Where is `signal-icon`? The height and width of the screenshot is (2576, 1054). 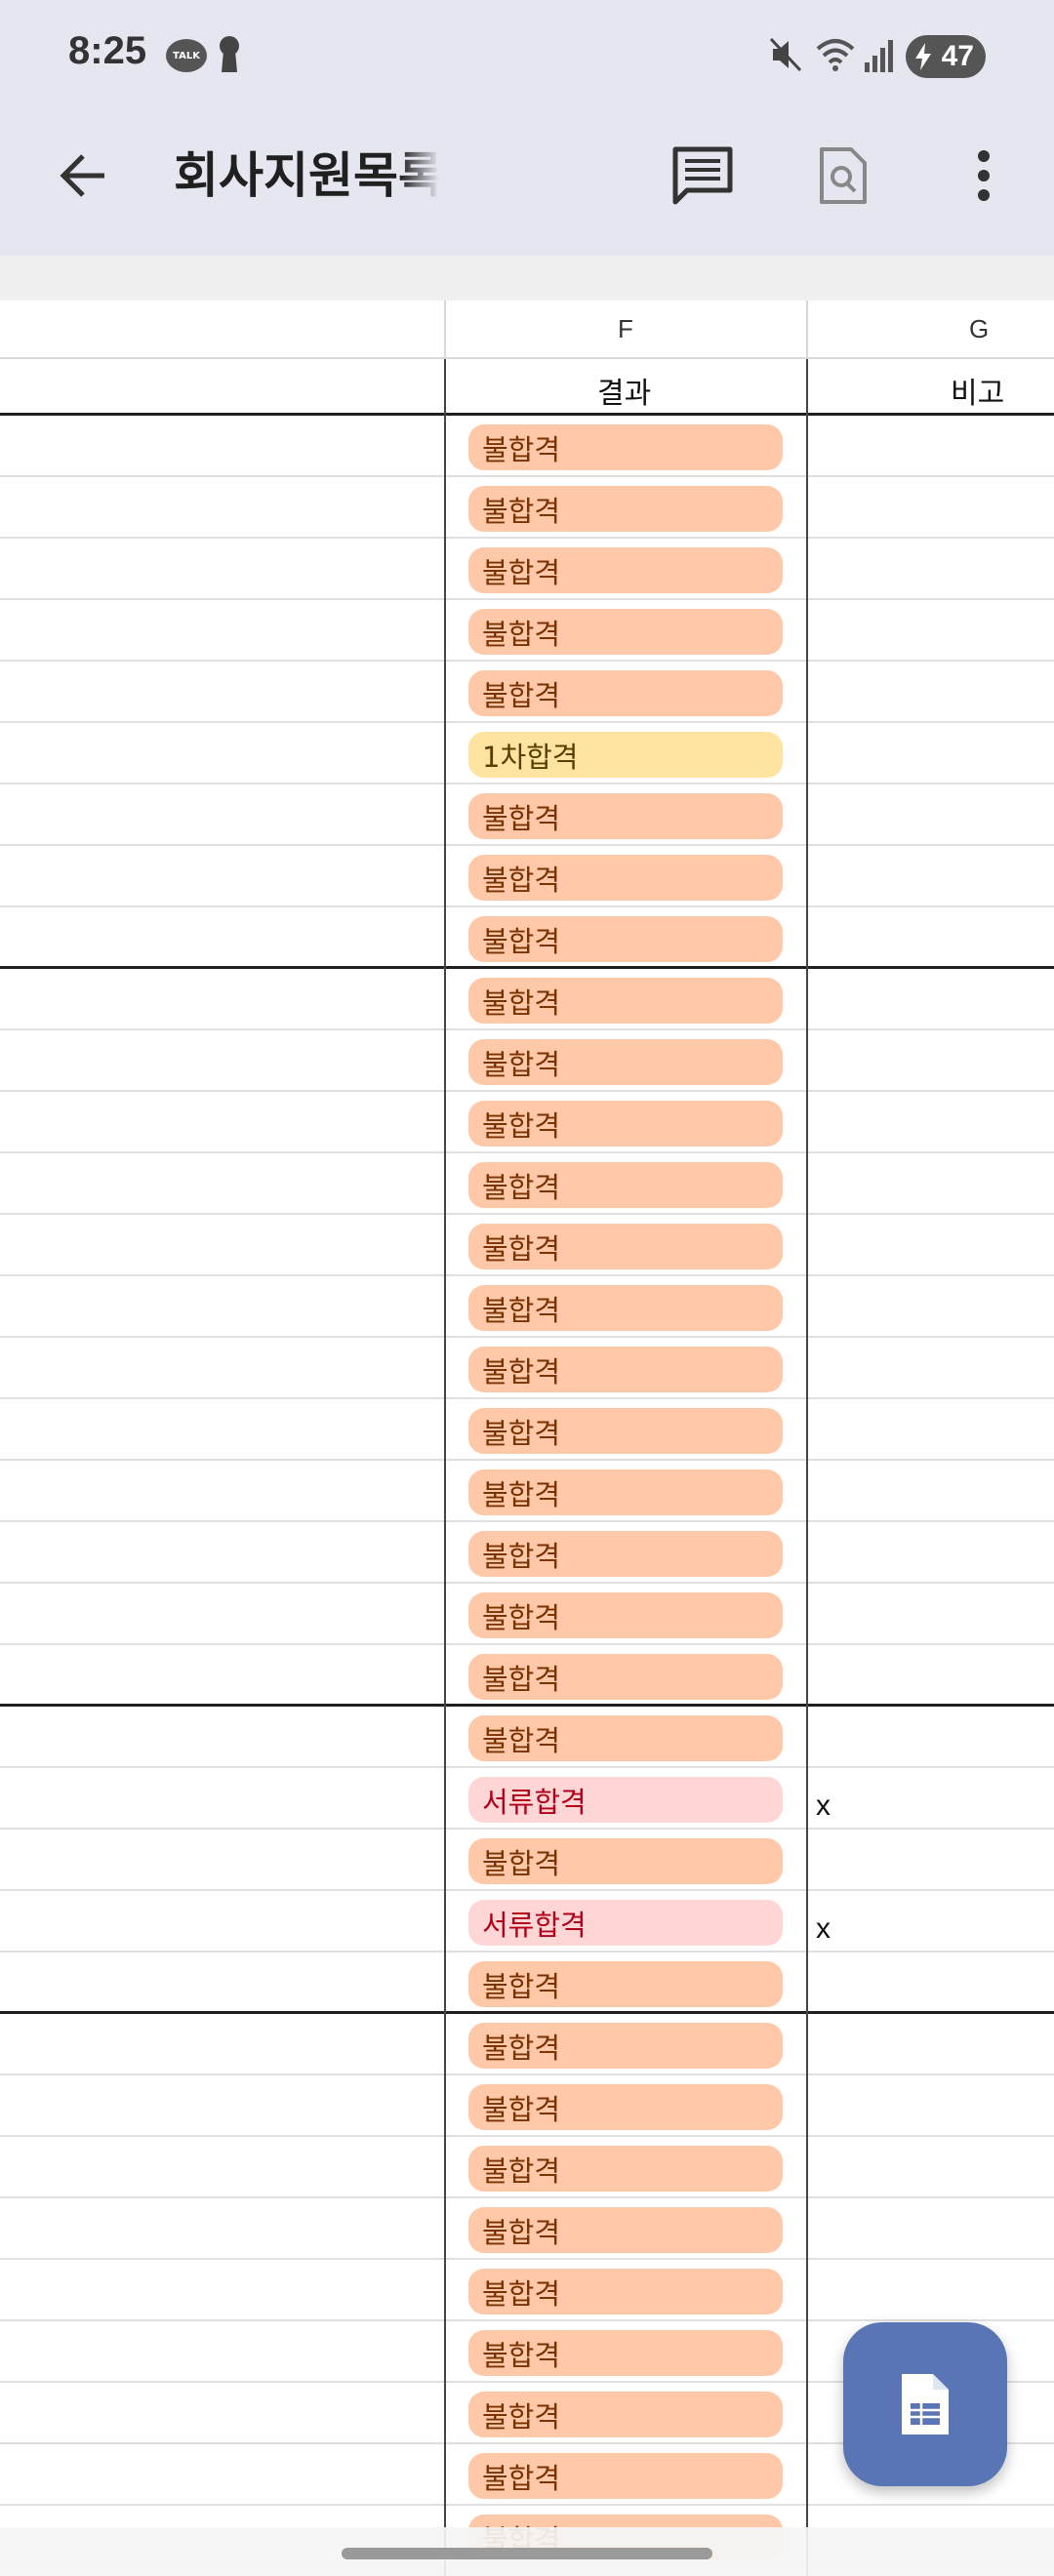
signal-icon is located at coordinates (881, 56).